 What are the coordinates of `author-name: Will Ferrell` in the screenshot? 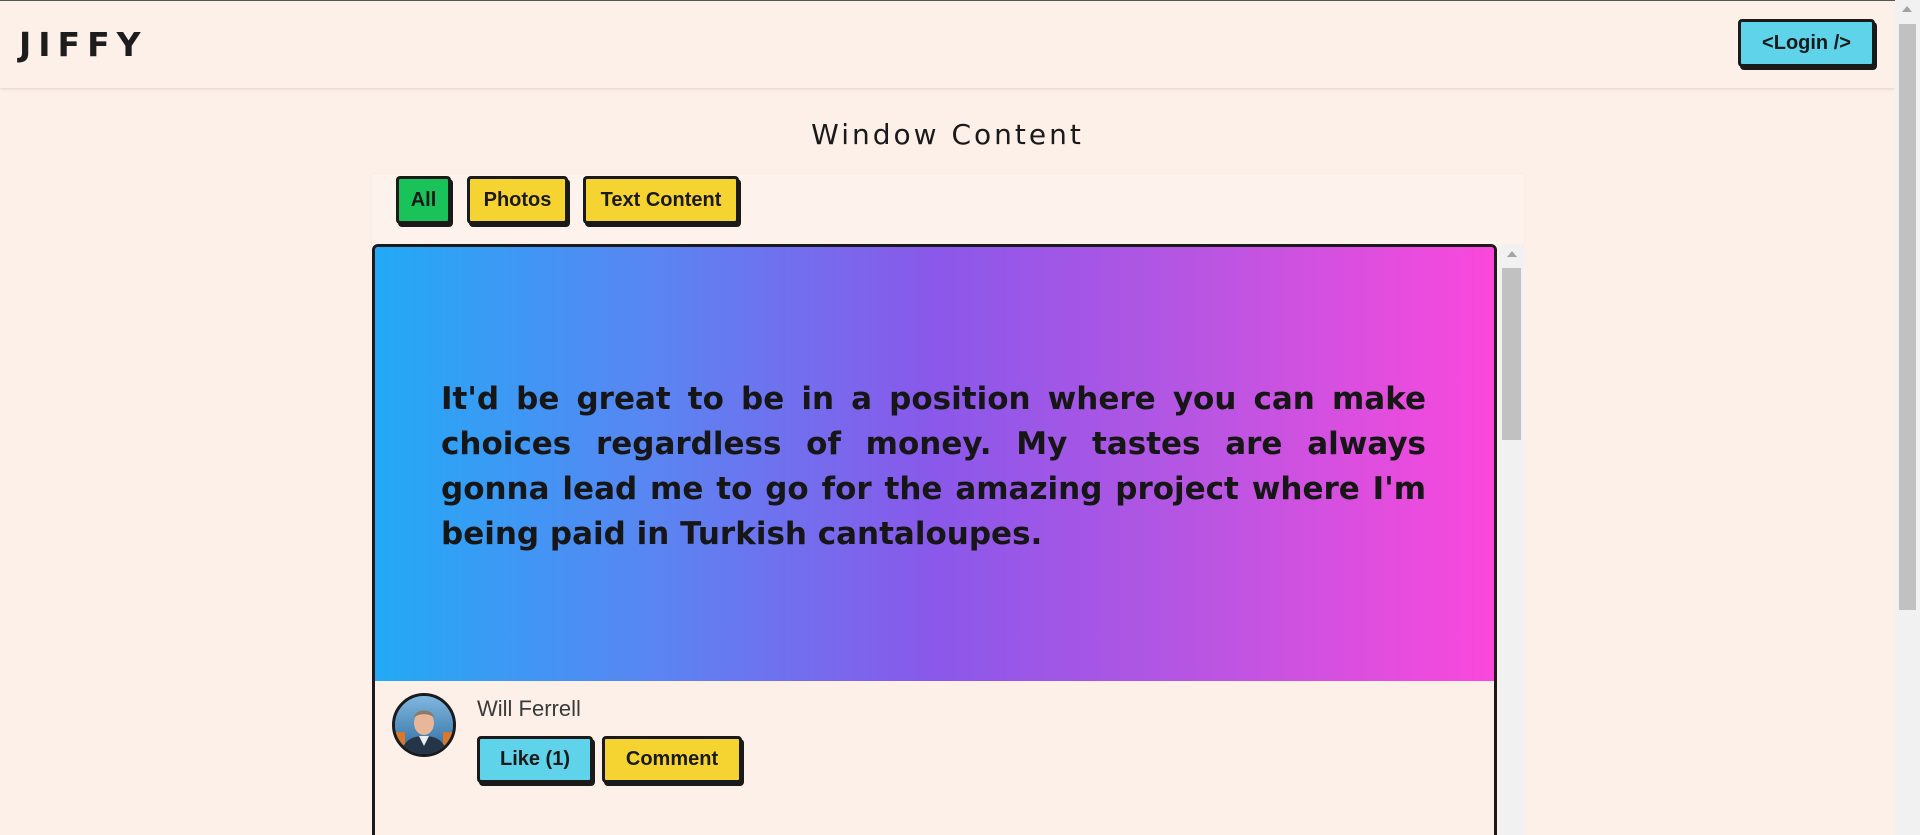 It's located at (529, 708).